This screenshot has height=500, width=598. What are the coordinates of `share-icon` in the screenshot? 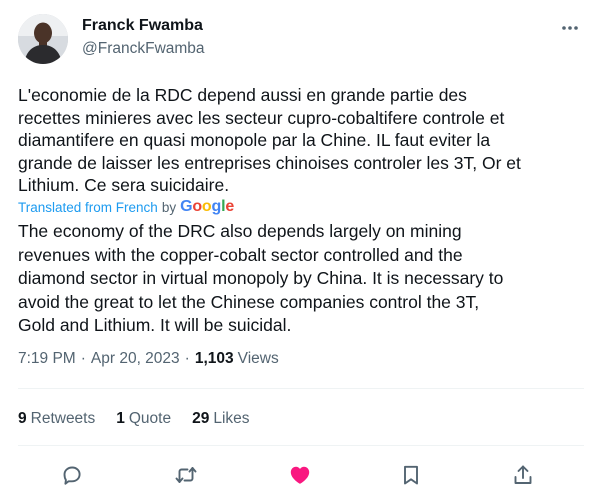 It's located at (523, 474).